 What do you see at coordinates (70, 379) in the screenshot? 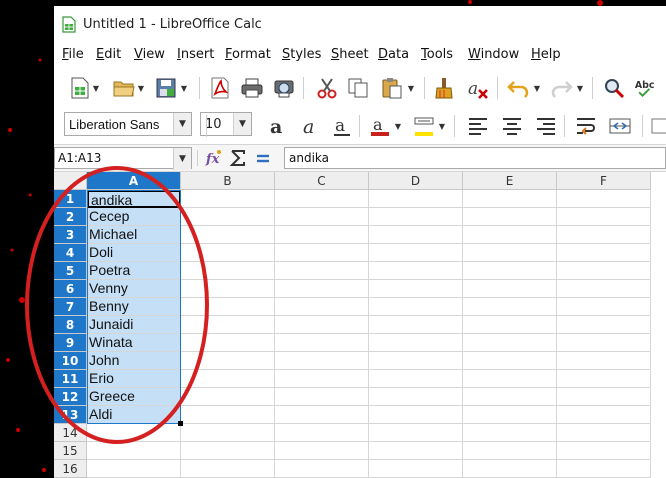
I see `row-header-11: 11` at bounding box center [70, 379].